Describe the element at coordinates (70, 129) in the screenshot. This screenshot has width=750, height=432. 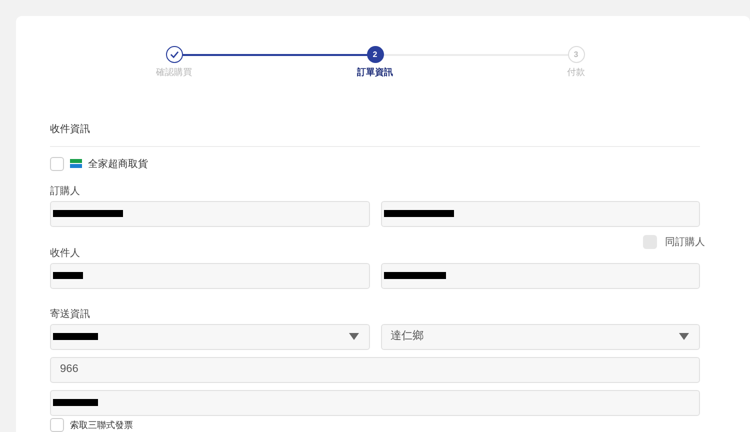
I see `section-title: 收件資訊` at that location.